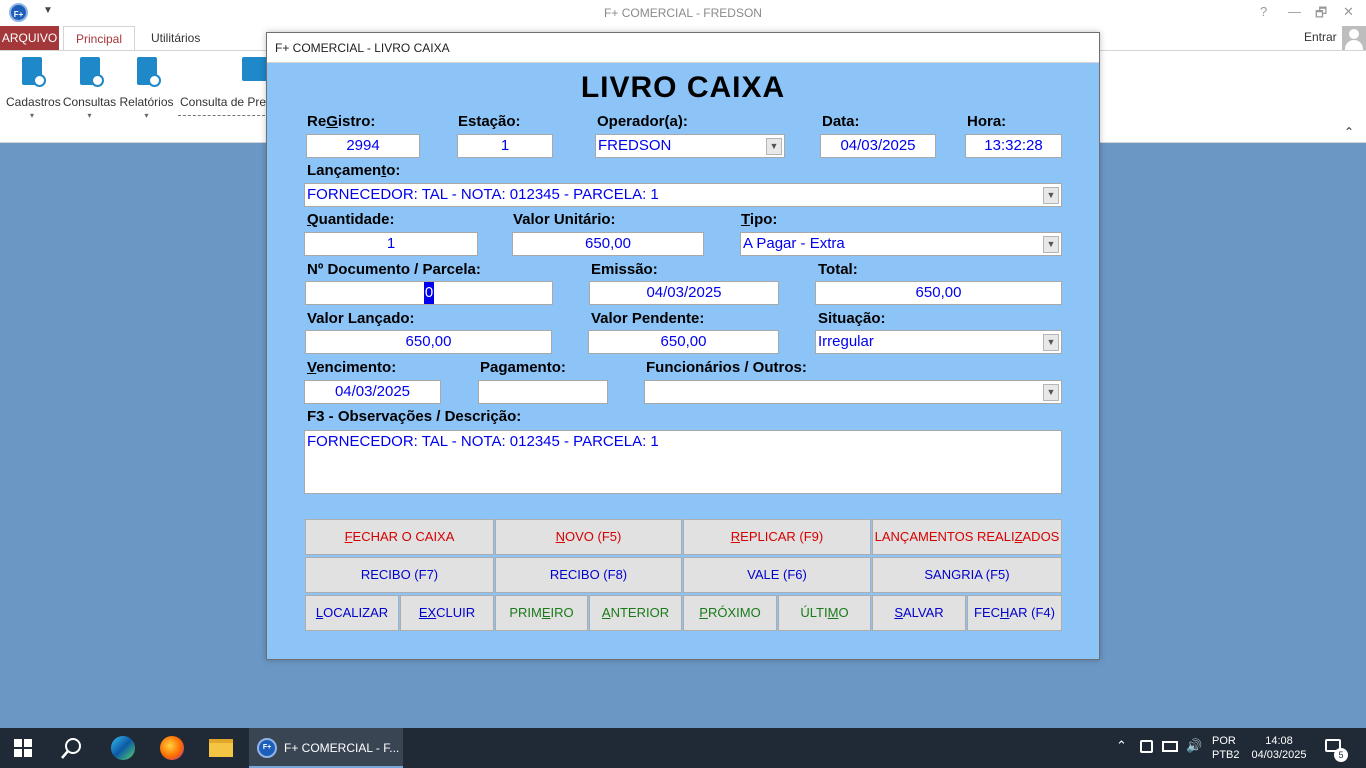  What do you see at coordinates (901, 244) in the screenshot?
I see `tipo-select: A Pagar - Extra ▼` at bounding box center [901, 244].